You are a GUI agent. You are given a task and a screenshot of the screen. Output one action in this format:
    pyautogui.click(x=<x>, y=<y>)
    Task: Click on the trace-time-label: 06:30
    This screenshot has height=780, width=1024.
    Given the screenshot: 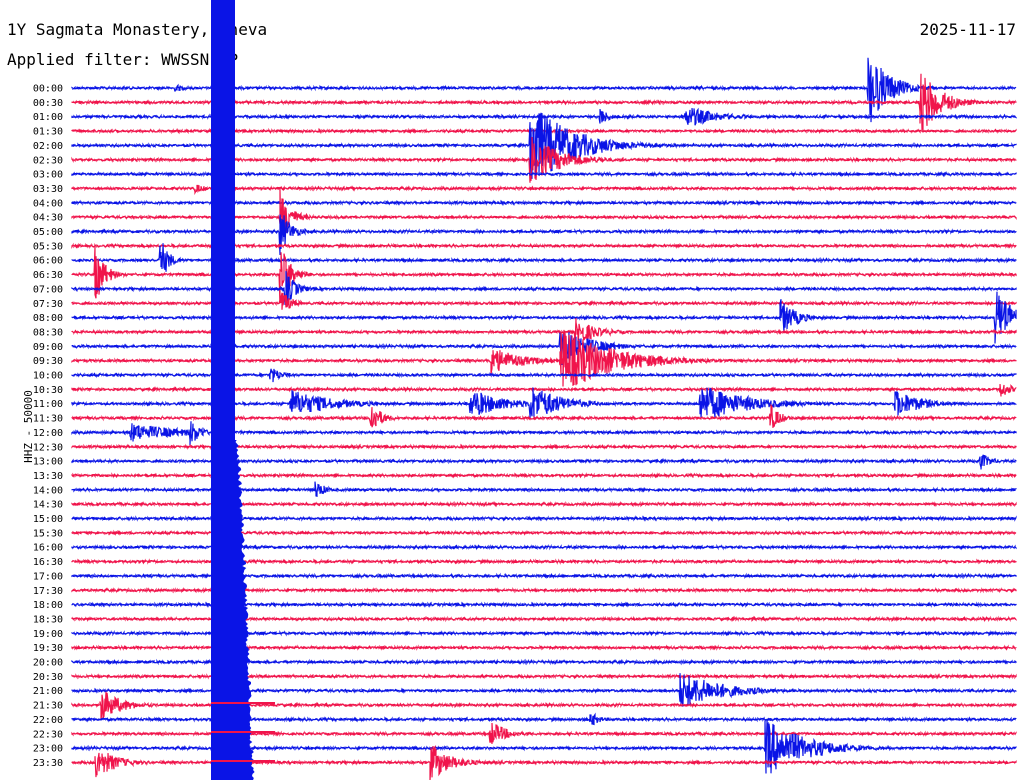 What is the action you would take?
    pyautogui.click(x=48, y=275)
    